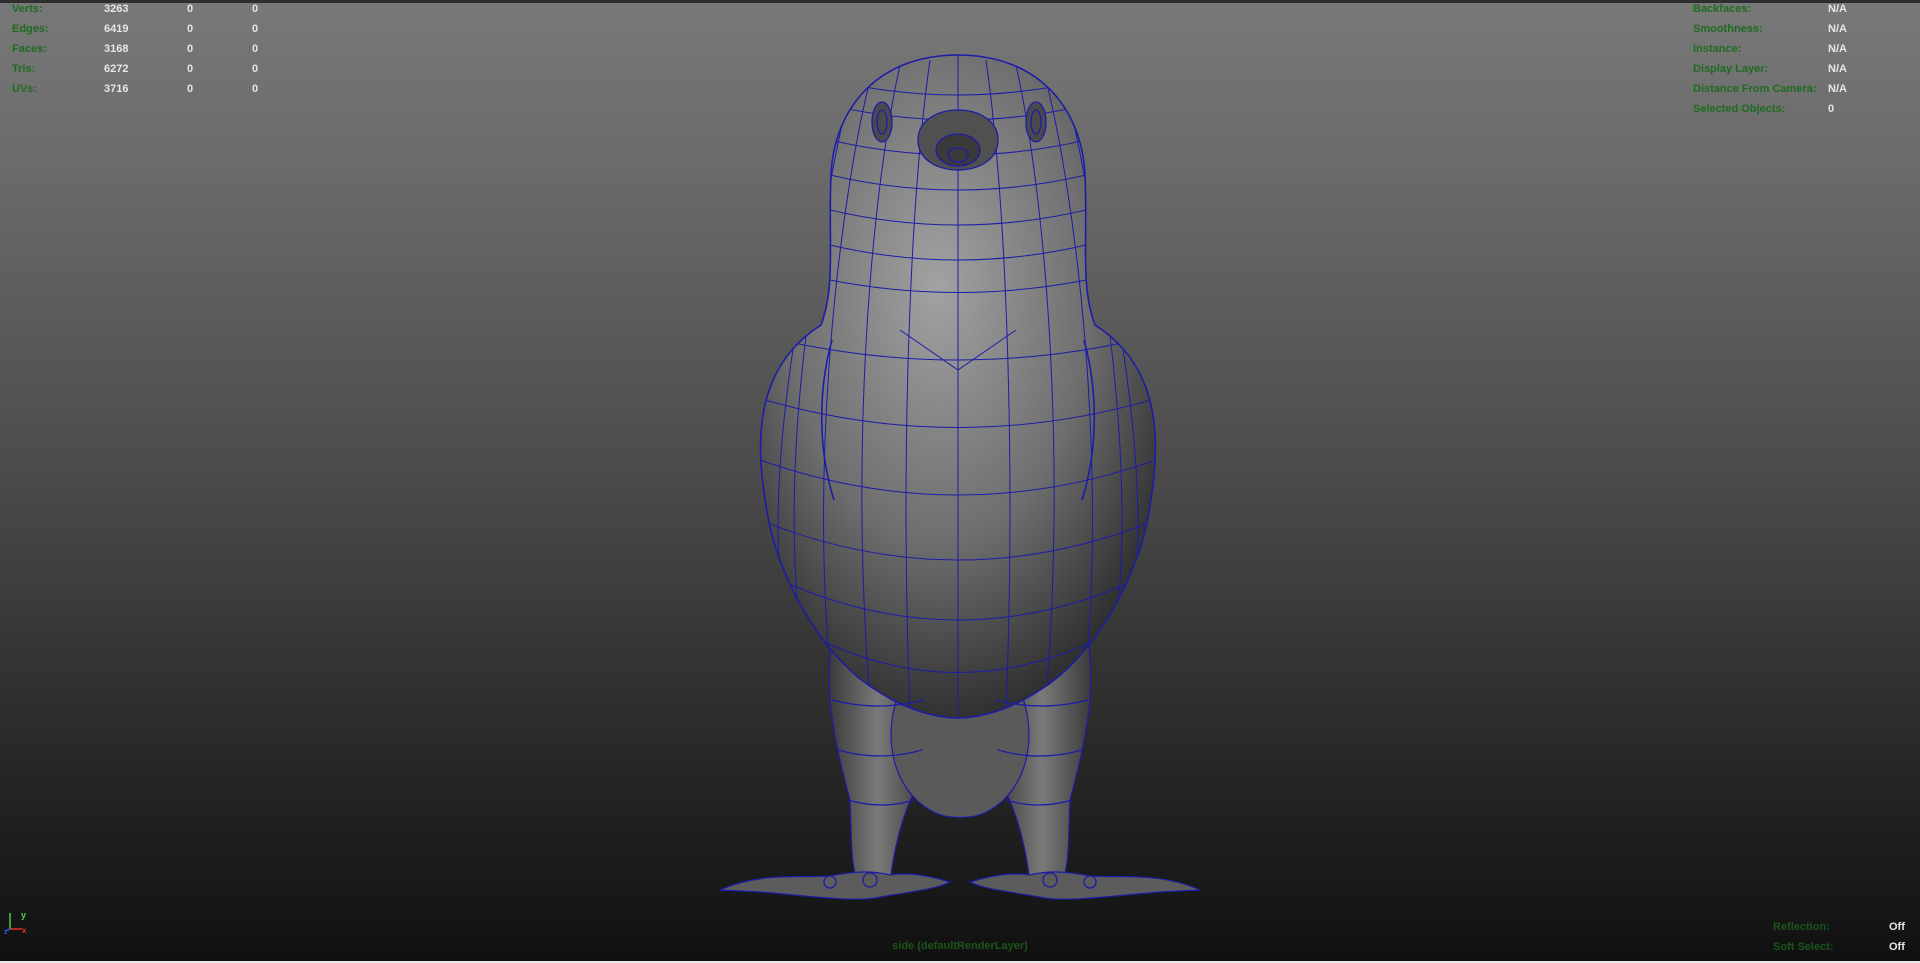 The width and height of the screenshot is (1920, 963). What do you see at coordinates (15, 922) in the screenshot?
I see `axis-gizmo-icon: y x z` at bounding box center [15, 922].